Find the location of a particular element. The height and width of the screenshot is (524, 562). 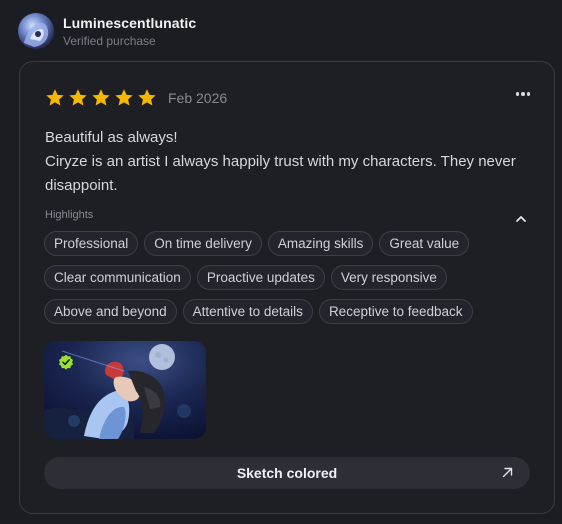

reviewer-name: Luminescentlunatic is located at coordinates (129, 23).